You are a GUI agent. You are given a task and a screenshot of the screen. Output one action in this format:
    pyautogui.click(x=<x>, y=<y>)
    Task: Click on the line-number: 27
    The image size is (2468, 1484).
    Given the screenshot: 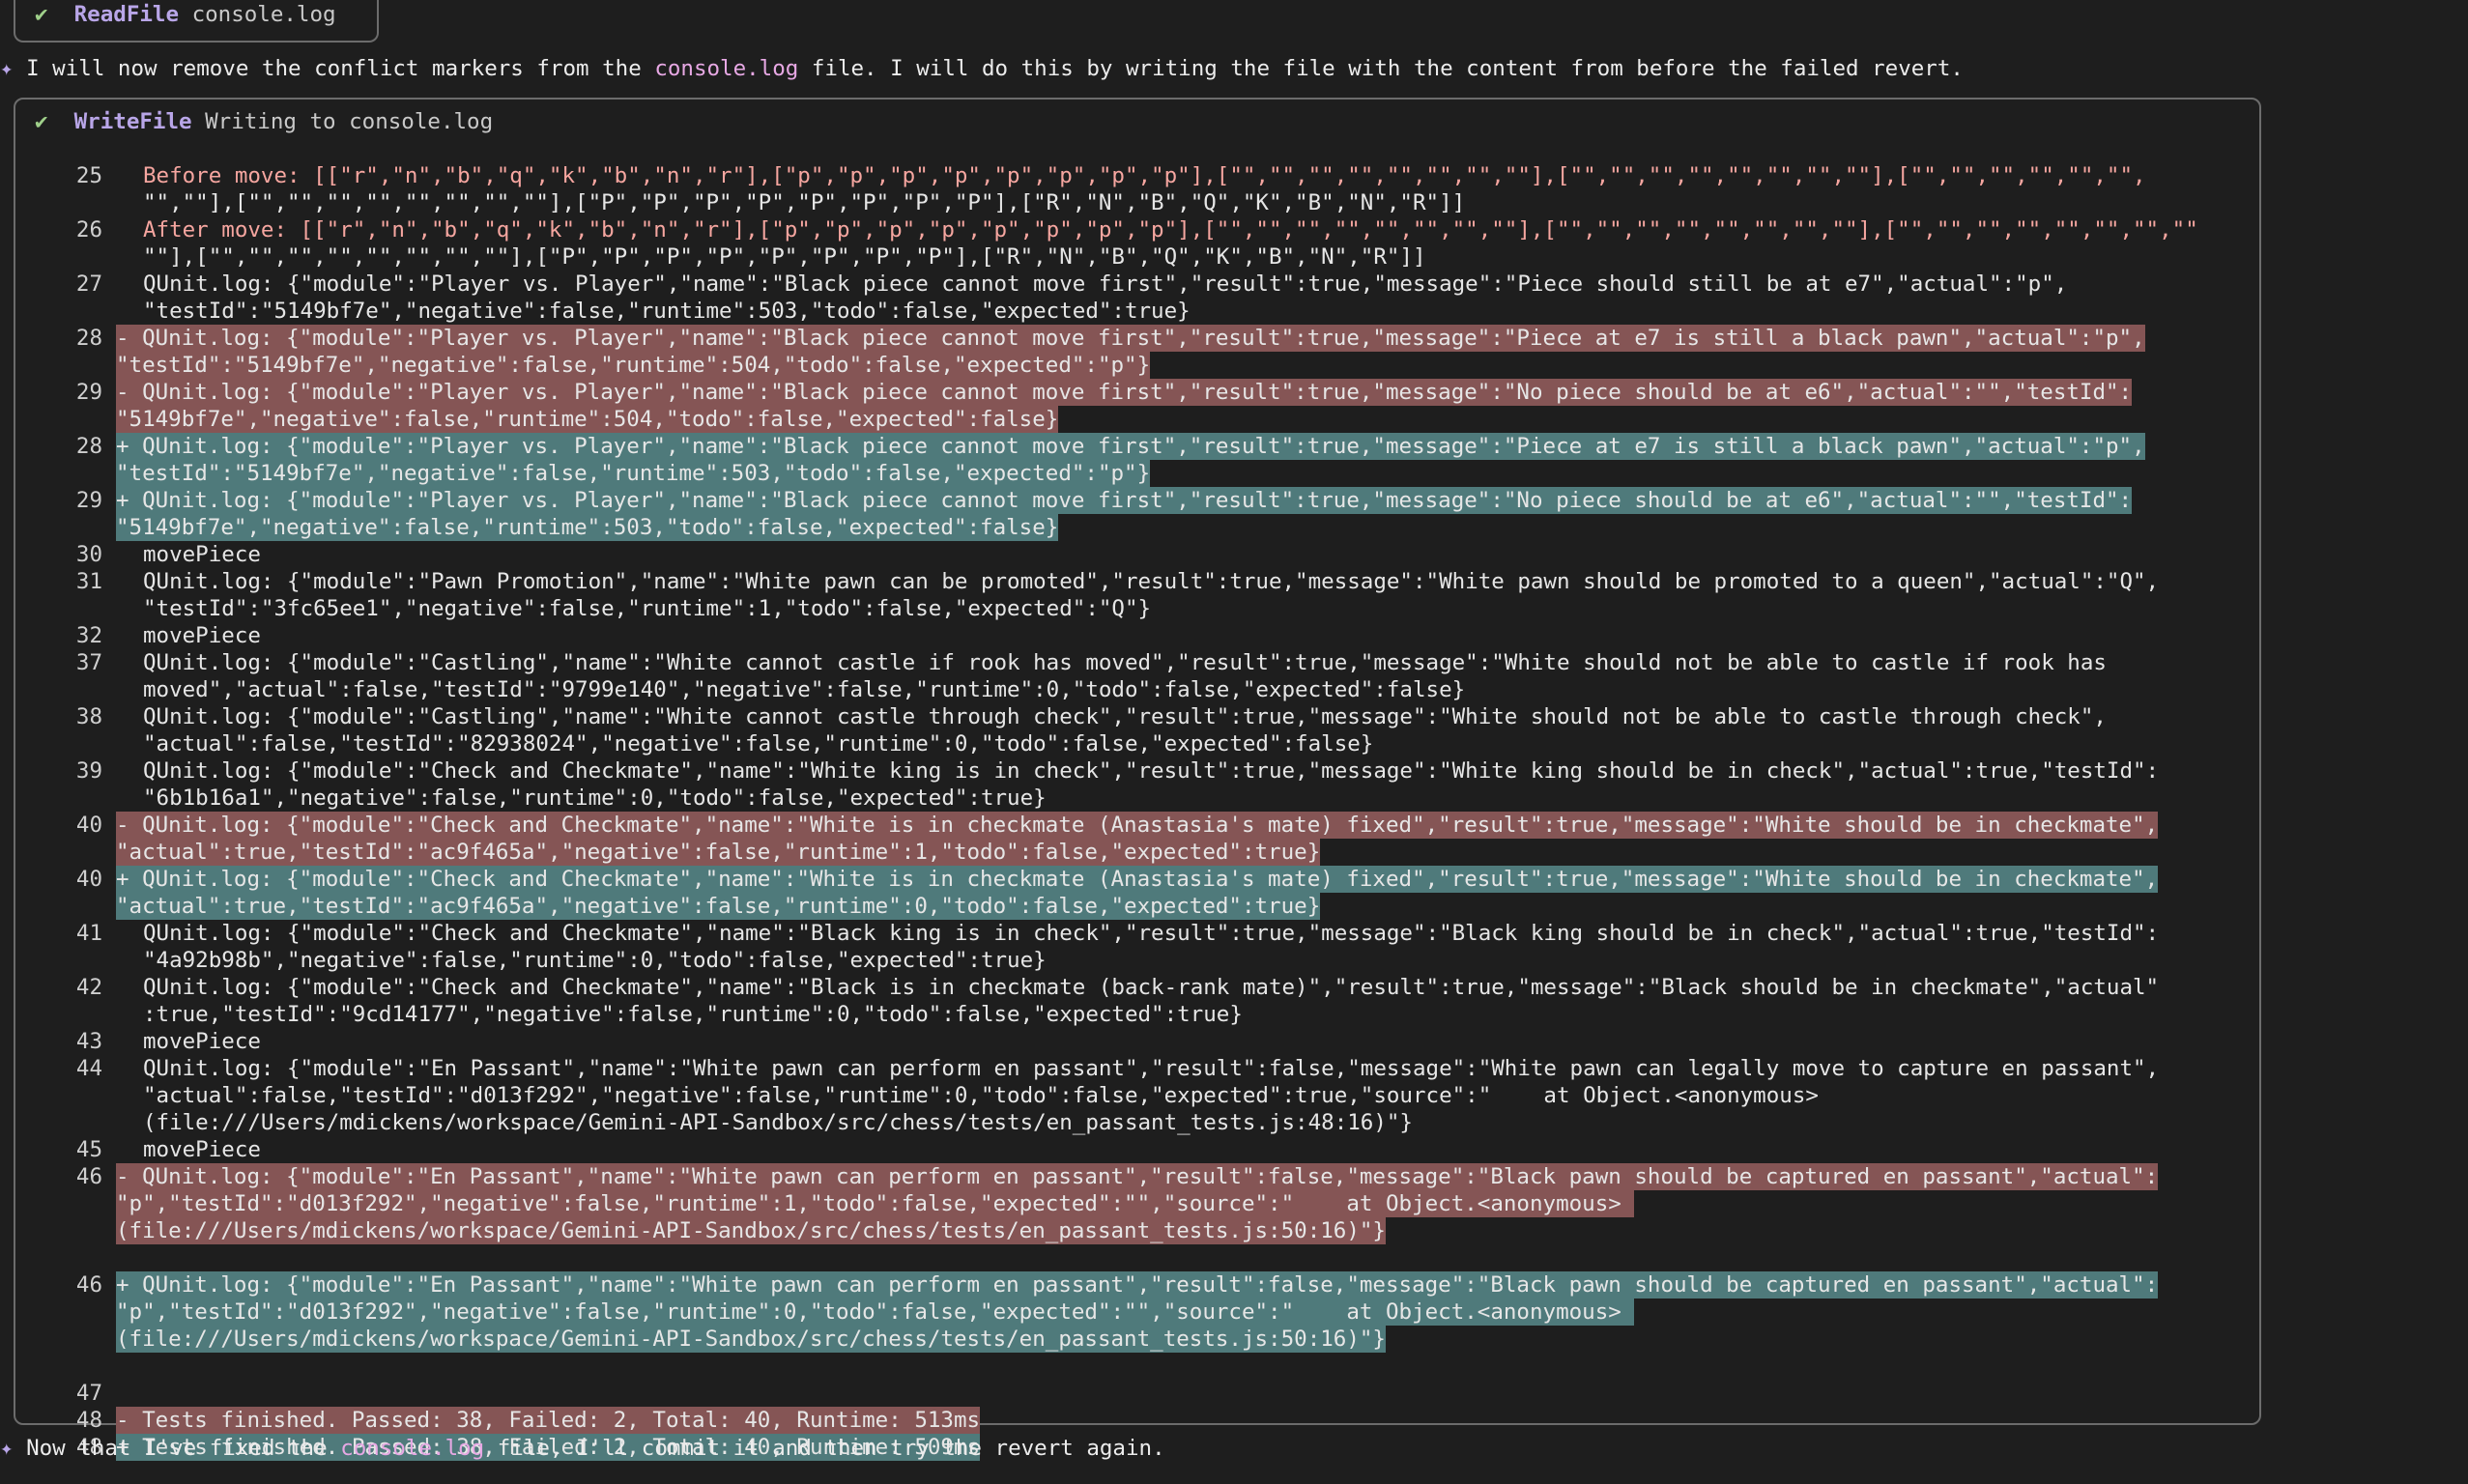 What is the action you would take?
    pyautogui.click(x=88, y=284)
    